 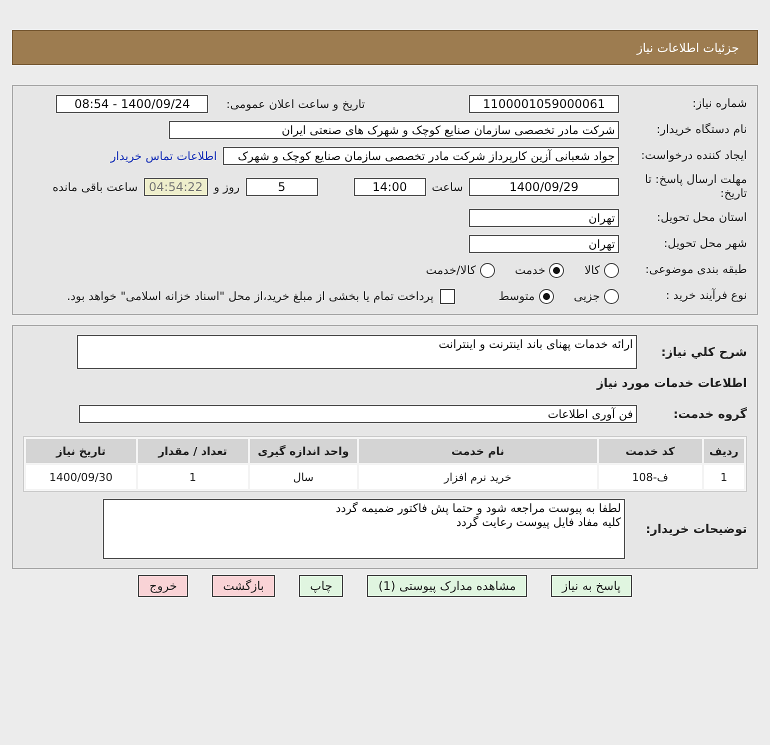 I want to click on radio-label: کالا/خدمت, so click(x=451, y=270).